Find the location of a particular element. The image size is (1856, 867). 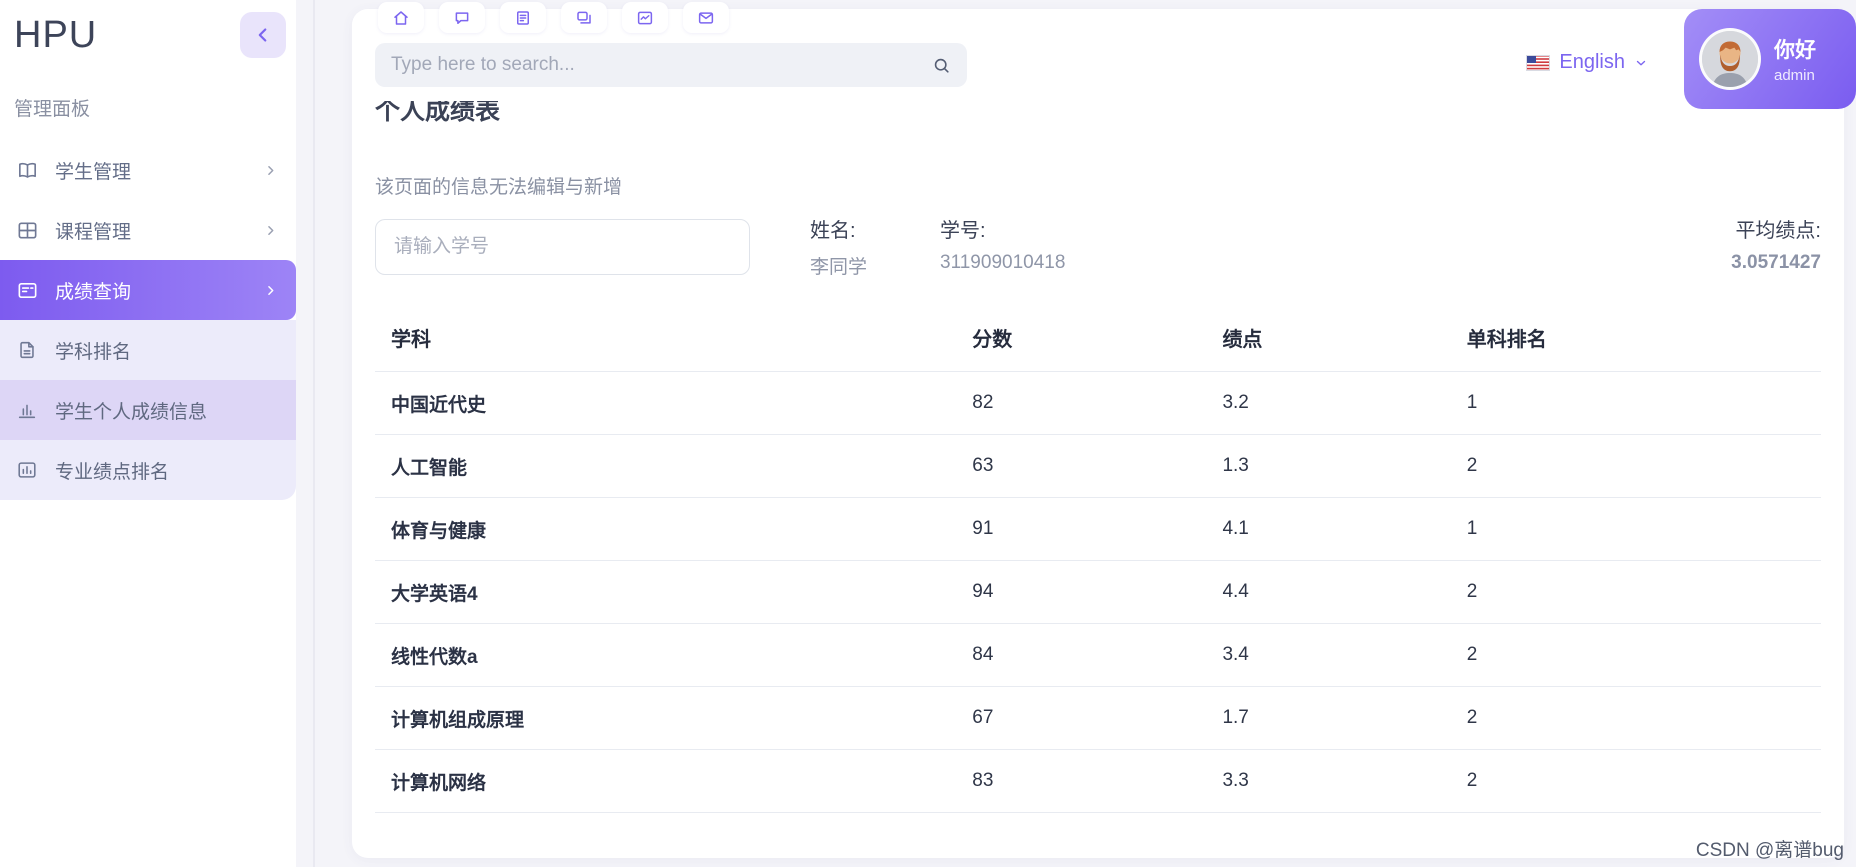

cell-subject: 大学英语4 is located at coordinates (666, 592).